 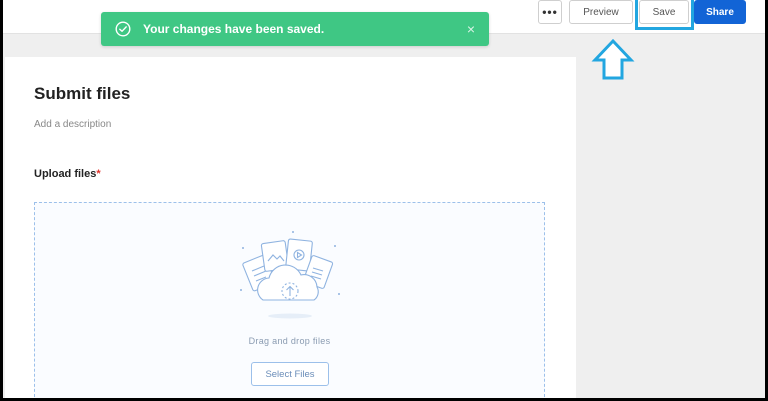 What do you see at coordinates (72, 124) in the screenshot?
I see `form-description-field: Add a description` at bounding box center [72, 124].